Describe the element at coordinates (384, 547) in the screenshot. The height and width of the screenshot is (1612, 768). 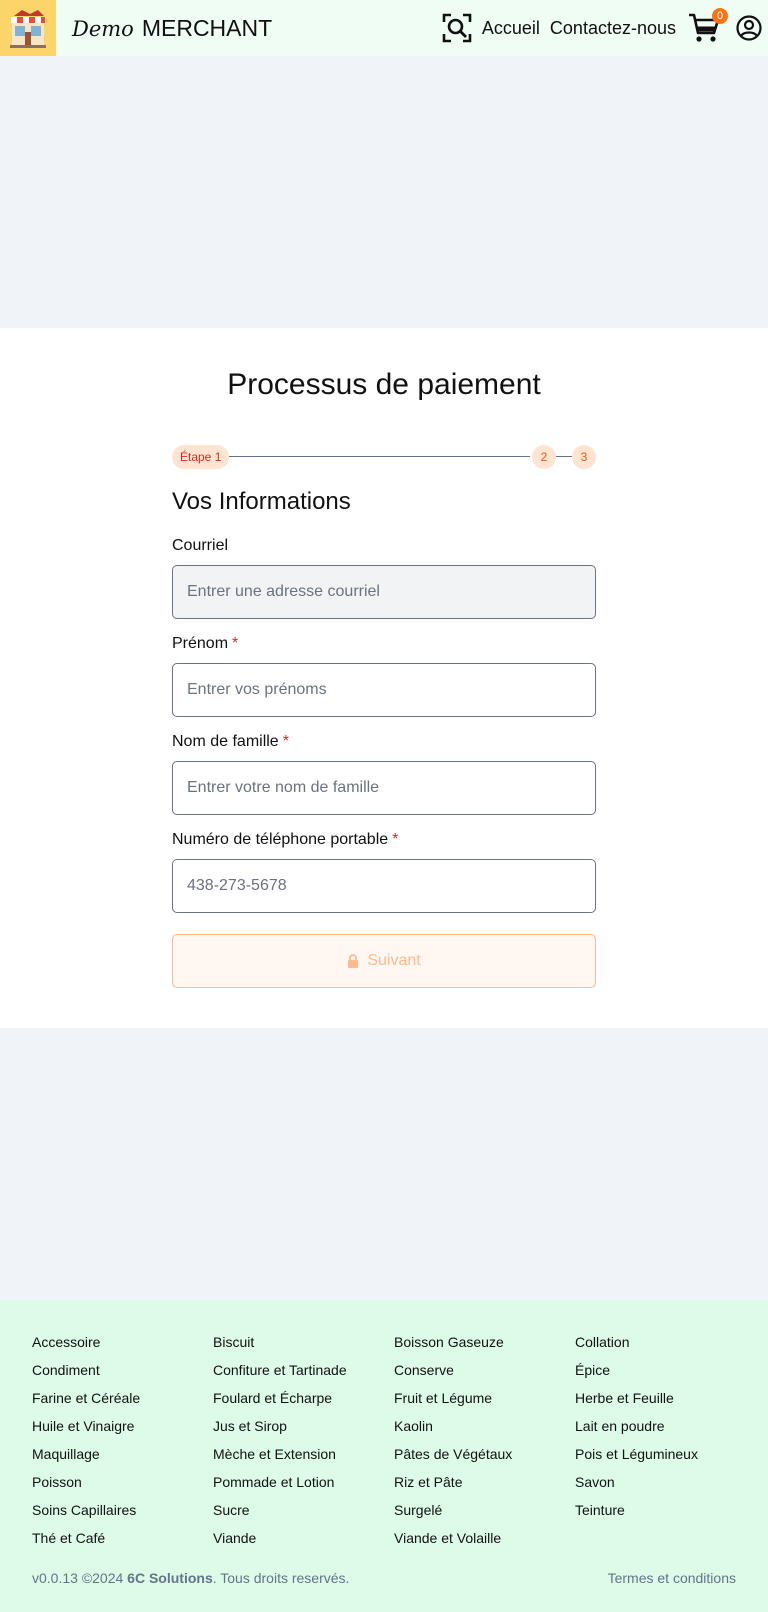
I see `email-label: Courriel` at that location.